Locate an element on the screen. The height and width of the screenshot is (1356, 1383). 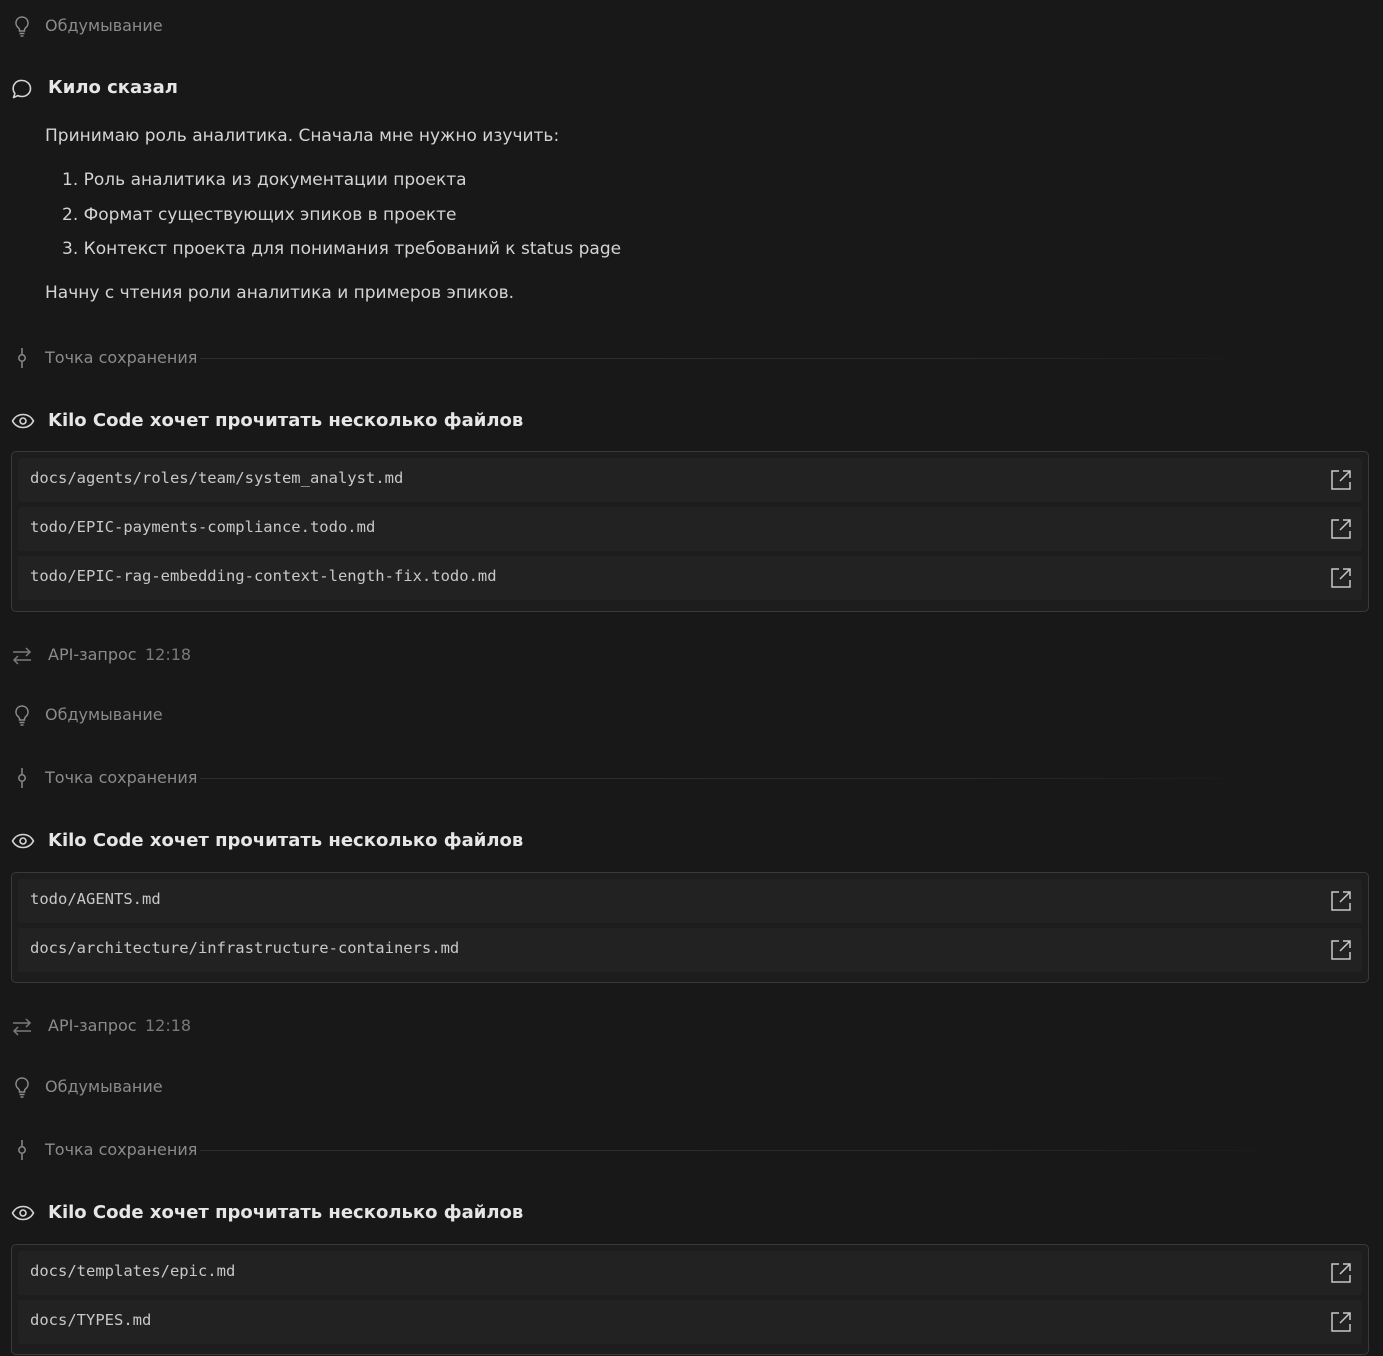
message-list-item: 2. Формат существующих эпиков в проекте is located at coordinates (259, 215).